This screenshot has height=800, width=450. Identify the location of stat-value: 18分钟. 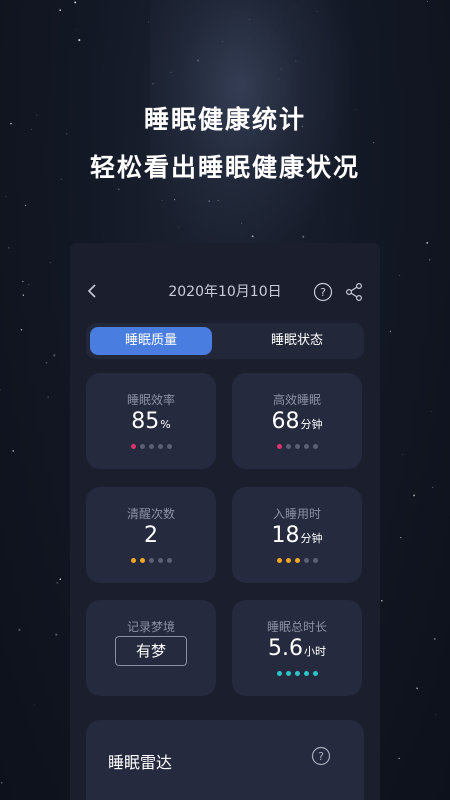
(297, 535).